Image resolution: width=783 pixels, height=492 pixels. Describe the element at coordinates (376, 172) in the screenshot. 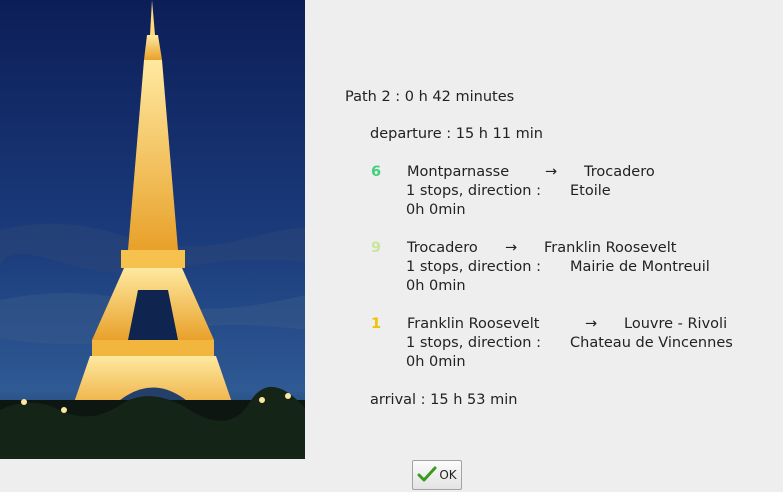

I see `line-number: 6` at that location.